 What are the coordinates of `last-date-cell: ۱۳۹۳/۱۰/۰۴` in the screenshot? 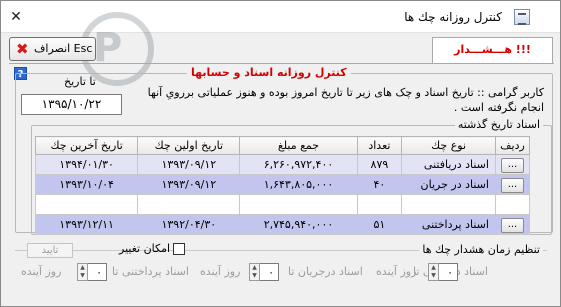 It's located at (86, 184).